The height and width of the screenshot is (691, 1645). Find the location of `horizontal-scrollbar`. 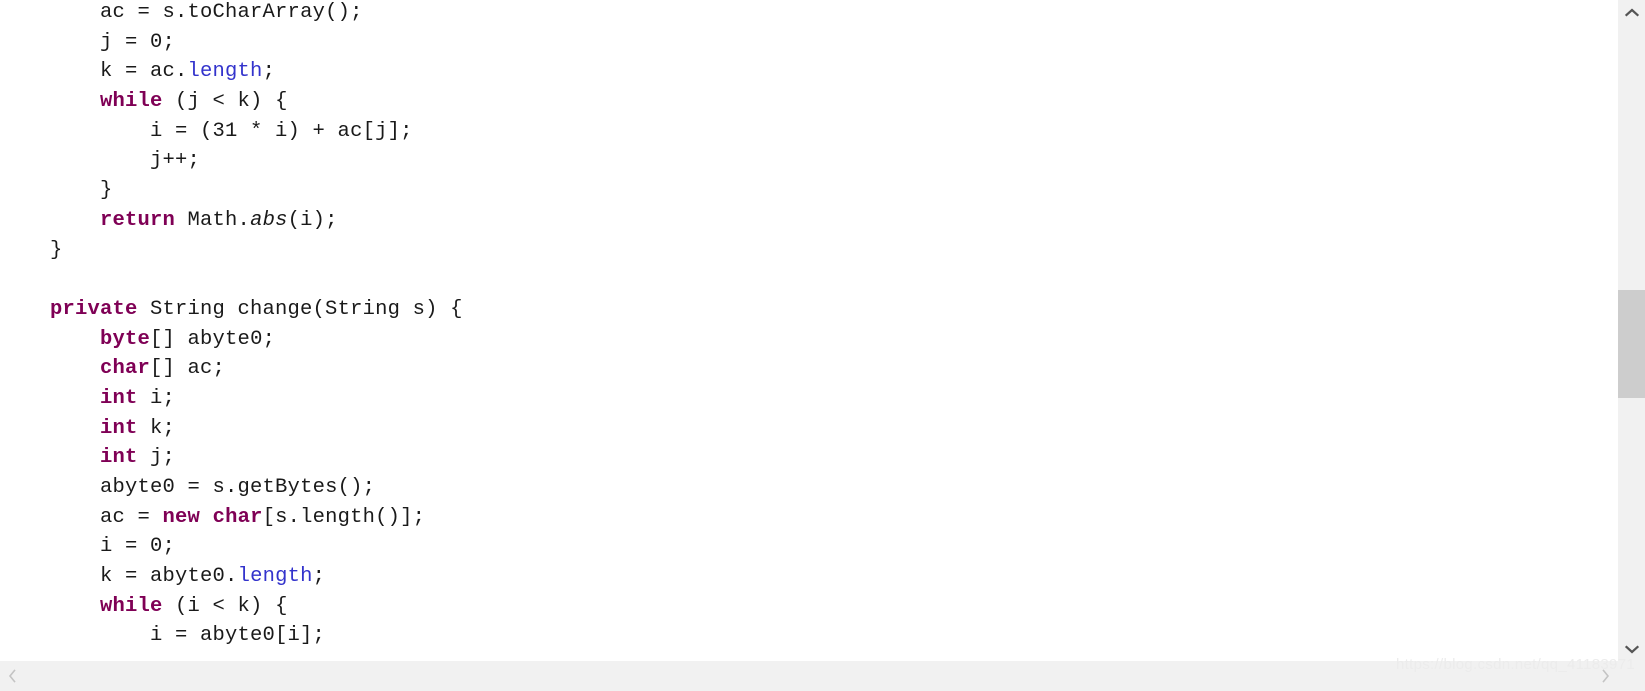

horizontal-scrollbar is located at coordinates (822, 676).